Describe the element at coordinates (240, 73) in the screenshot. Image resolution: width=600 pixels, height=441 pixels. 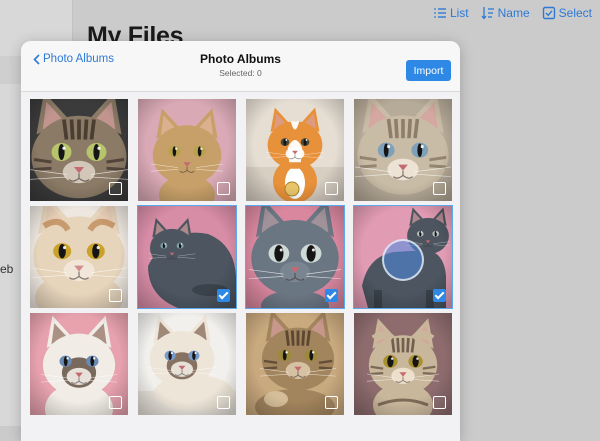
I see `selection-count: Selected: 0` at that location.